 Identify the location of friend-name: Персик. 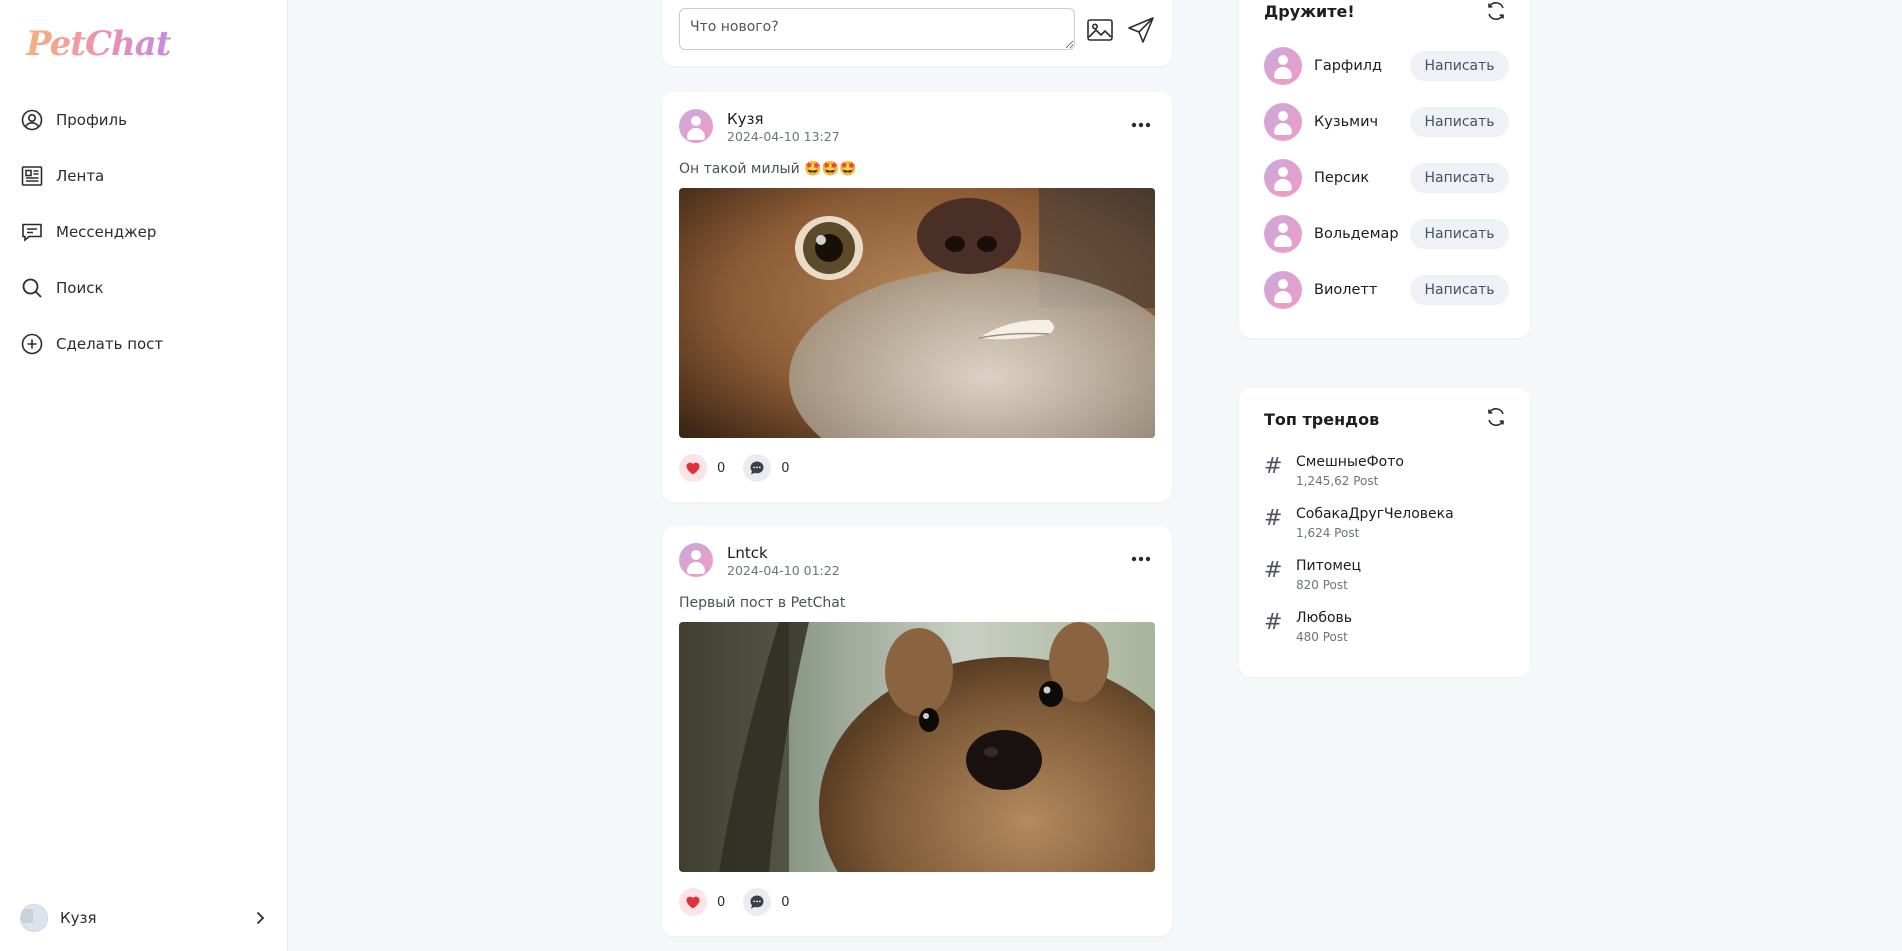
(1362, 178).